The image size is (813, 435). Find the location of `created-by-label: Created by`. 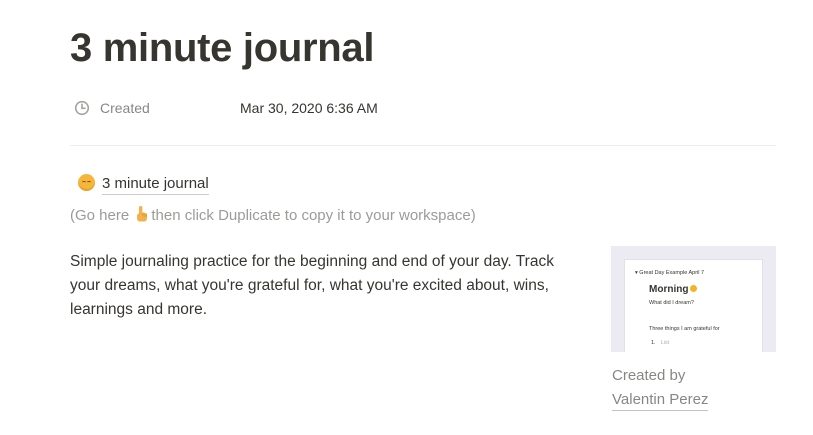

created-by-label: Created by is located at coordinates (649, 375).